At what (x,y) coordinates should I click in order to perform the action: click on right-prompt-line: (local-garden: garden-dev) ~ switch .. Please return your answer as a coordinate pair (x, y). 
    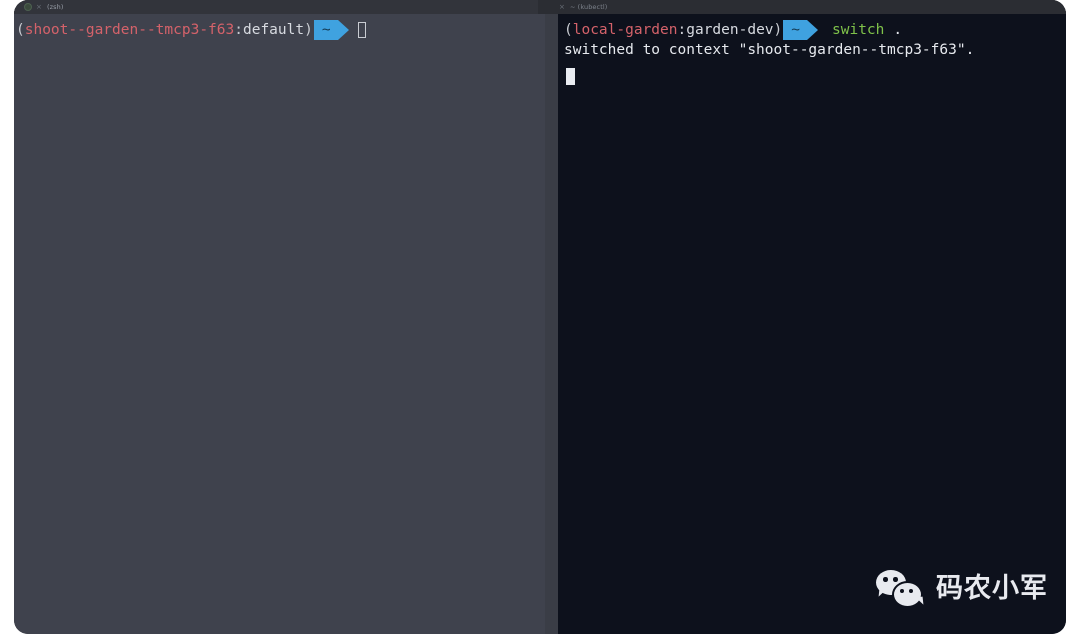
    Looking at the image, I should click on (812, 30).